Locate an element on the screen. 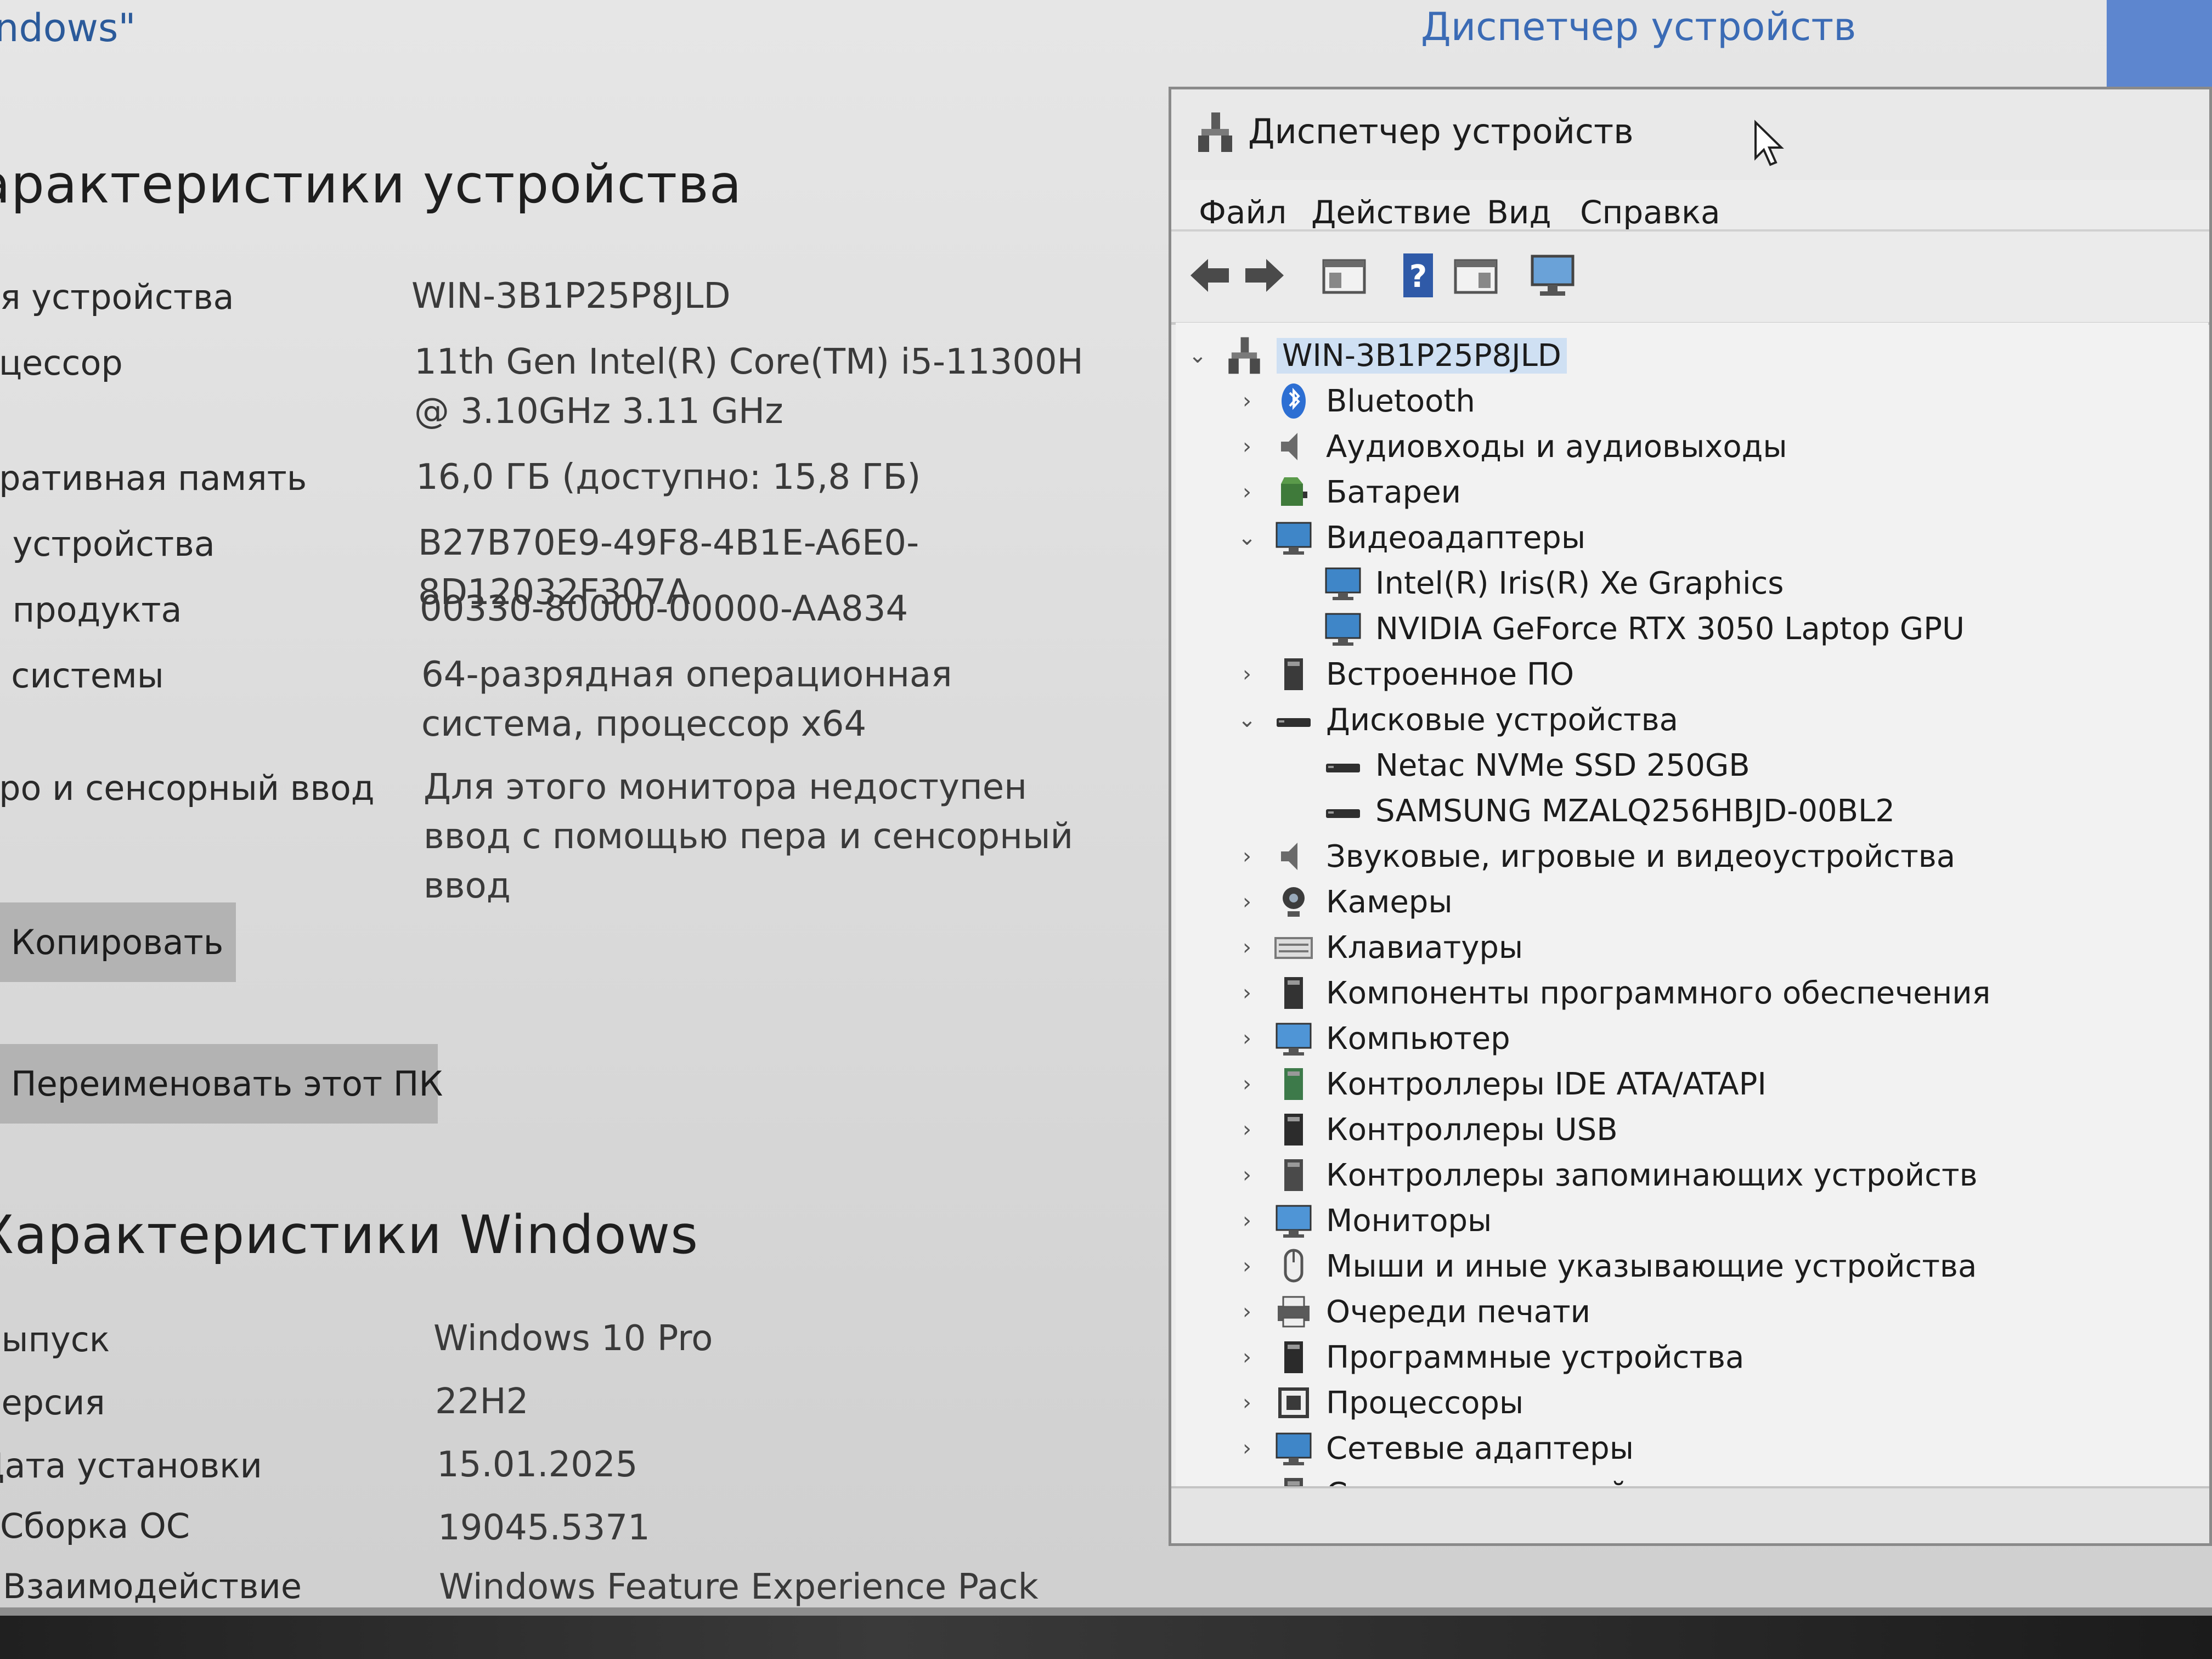 The height and width of the screenshot is (1659, 2212). title-bar: Диспетчер устройств is located at coordinates (1690, 136).